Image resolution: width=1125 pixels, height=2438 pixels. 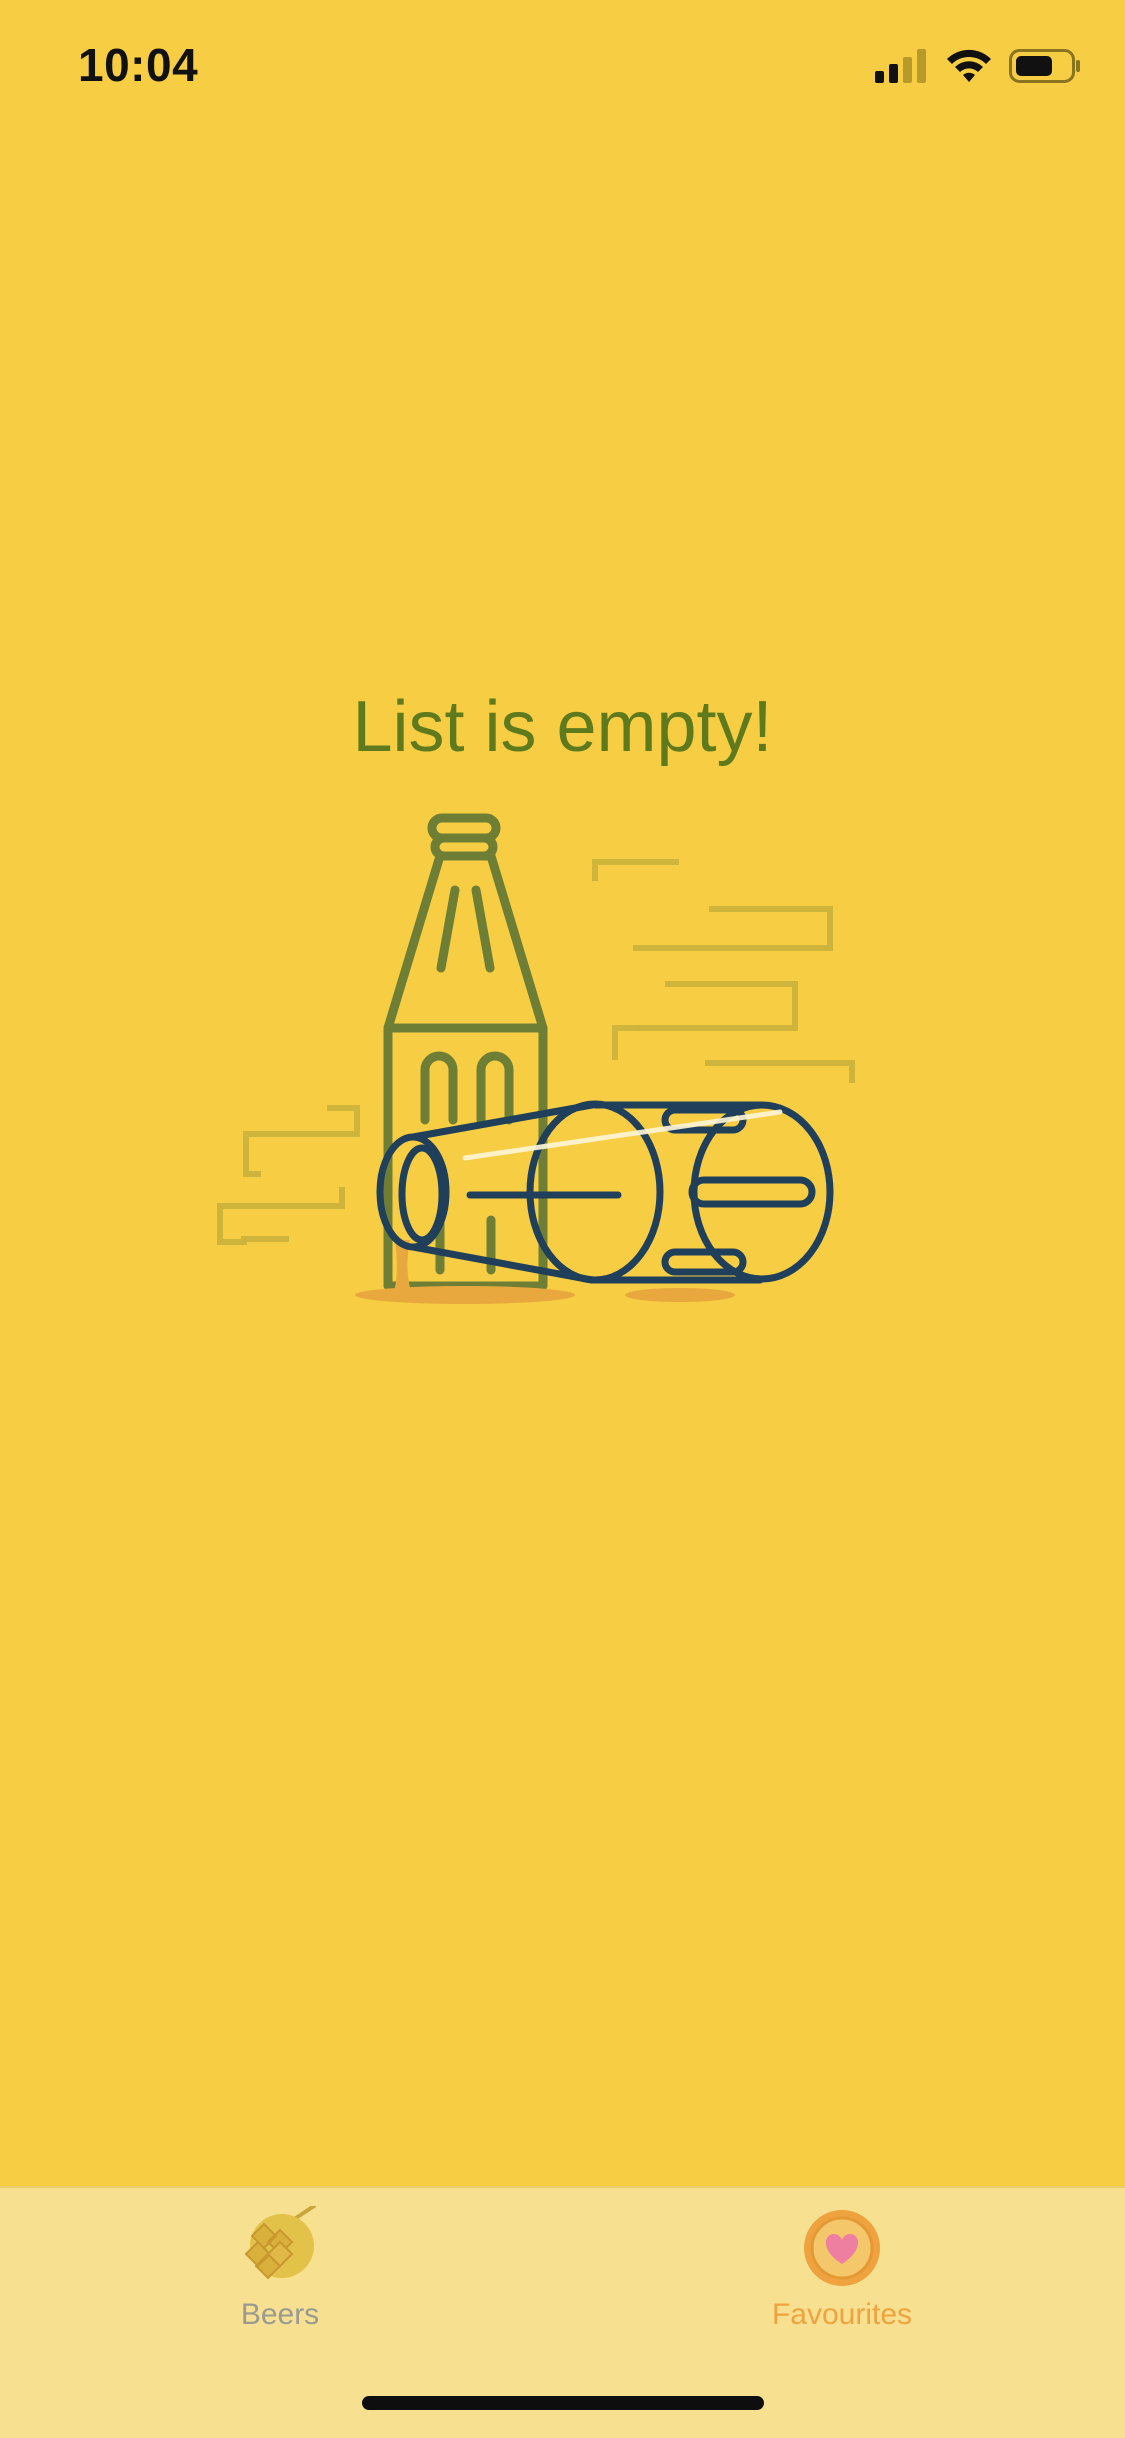 I want to click on cellular-signal-icon, so click(x=900, y=66).